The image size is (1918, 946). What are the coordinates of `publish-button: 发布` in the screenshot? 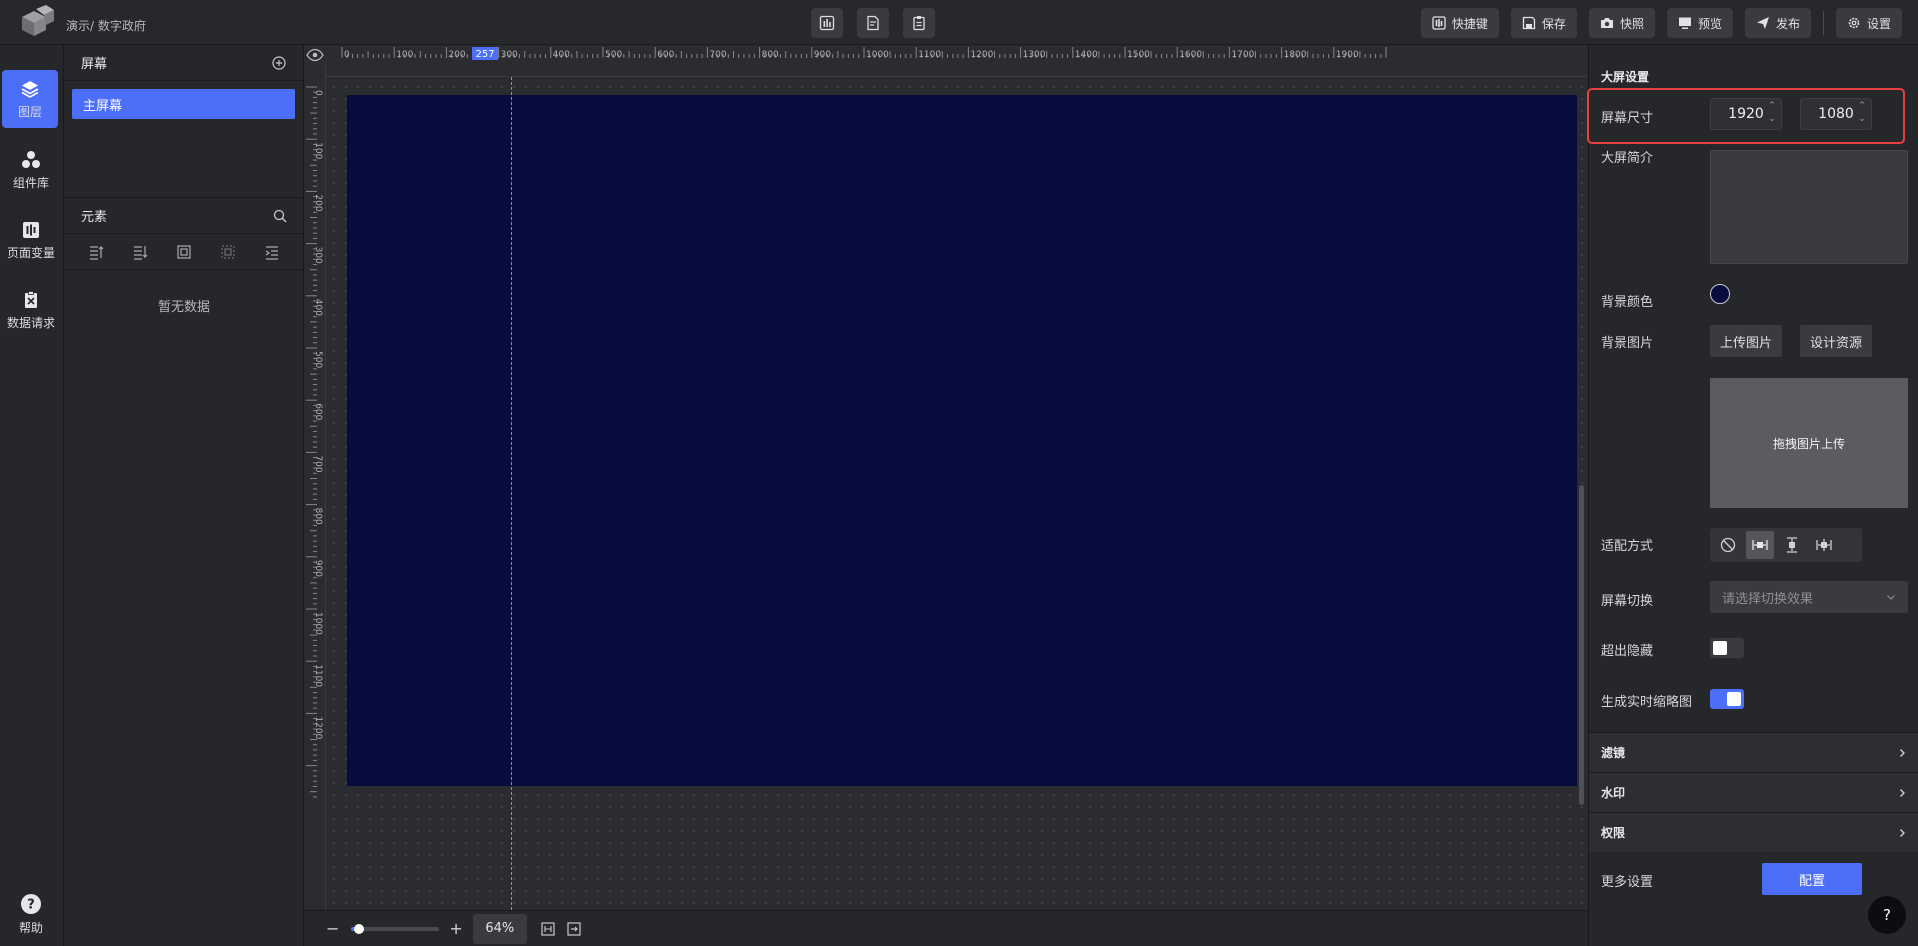 It's located at (1777, 23).